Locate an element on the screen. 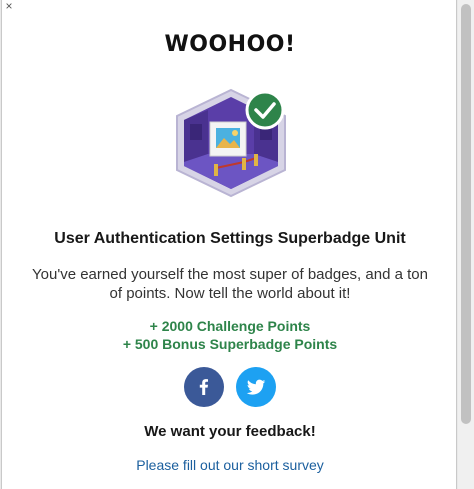  twitter-icon is located at coordinates (256, 387).